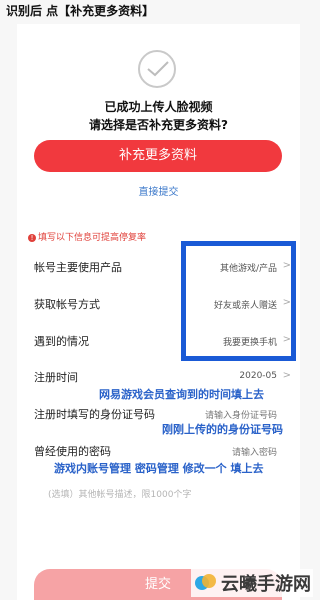 Image resolution: width=320 pixels, height=600 pixels. I want to click on method-label: 获取帐号方式, so click(67, 304).